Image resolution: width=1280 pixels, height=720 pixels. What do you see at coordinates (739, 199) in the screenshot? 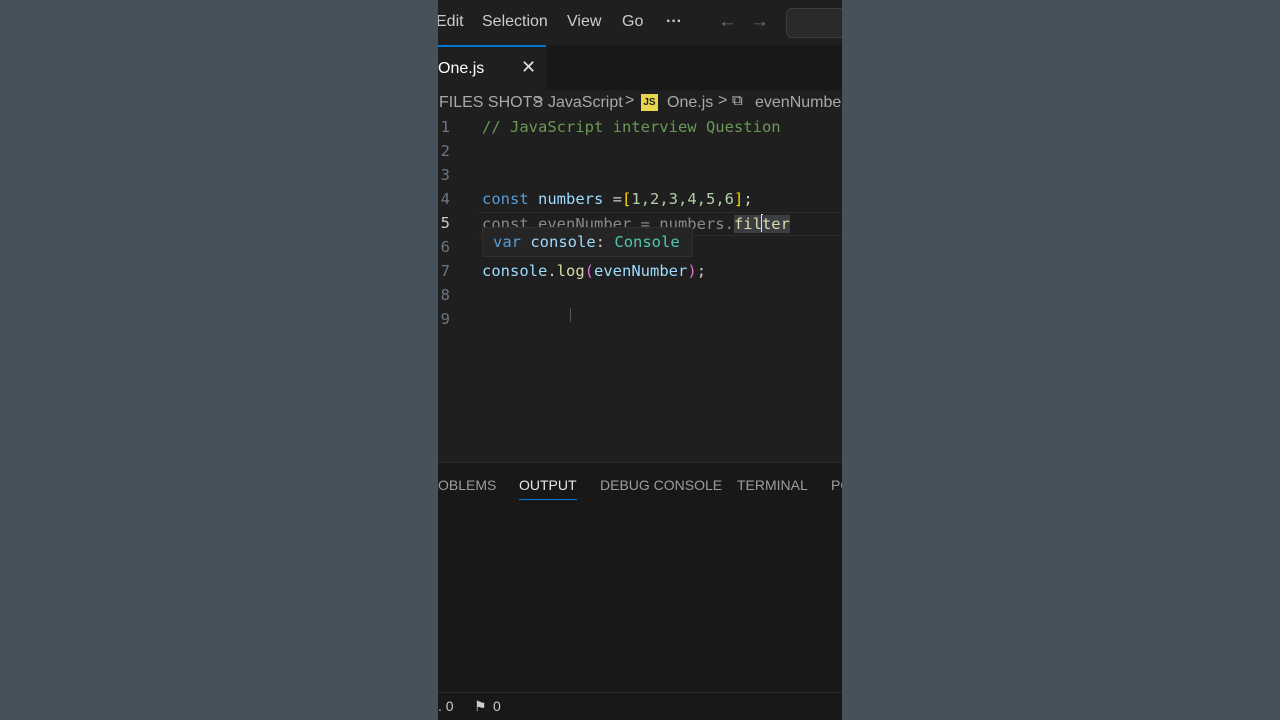
I see `bracket: ]` at bounding box center [739, 199].